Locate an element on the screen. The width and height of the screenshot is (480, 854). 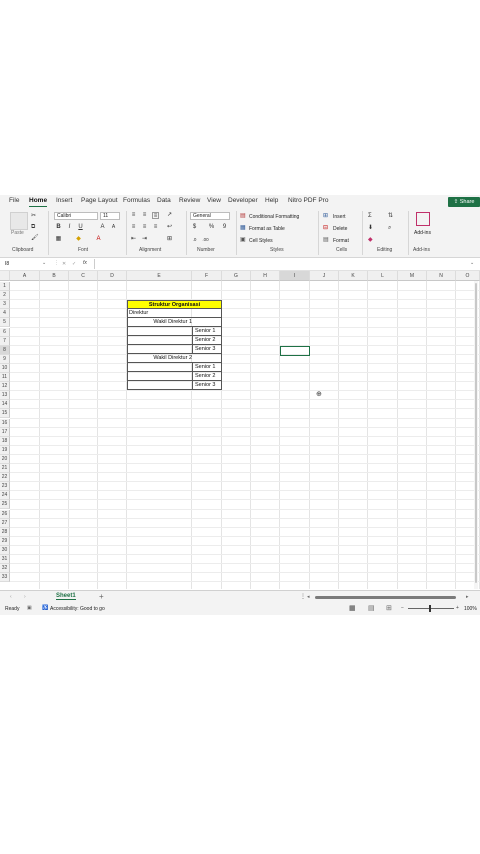
cancel-entry-icon: ✕ is located at coordinates (64, 264).